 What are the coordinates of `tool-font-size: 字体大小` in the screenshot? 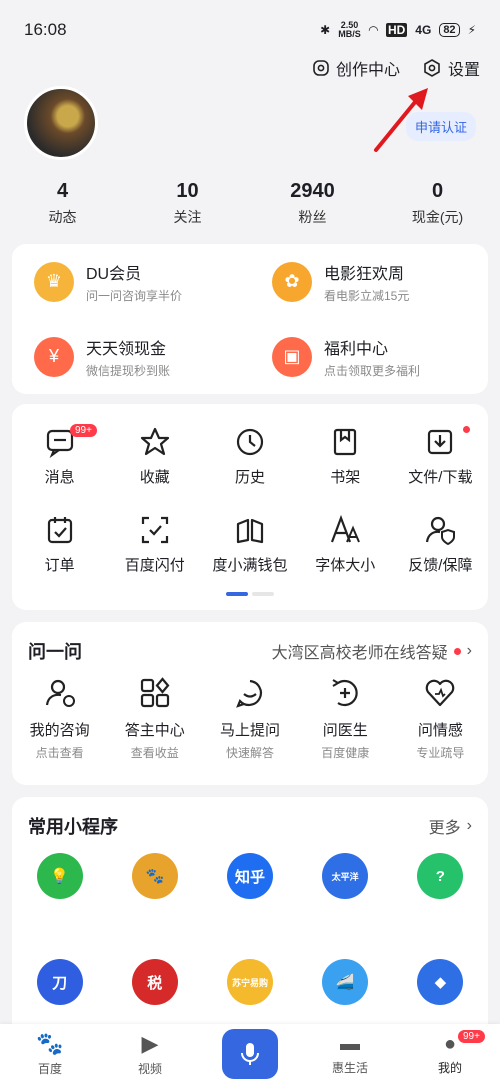 It's located at (345, 544).